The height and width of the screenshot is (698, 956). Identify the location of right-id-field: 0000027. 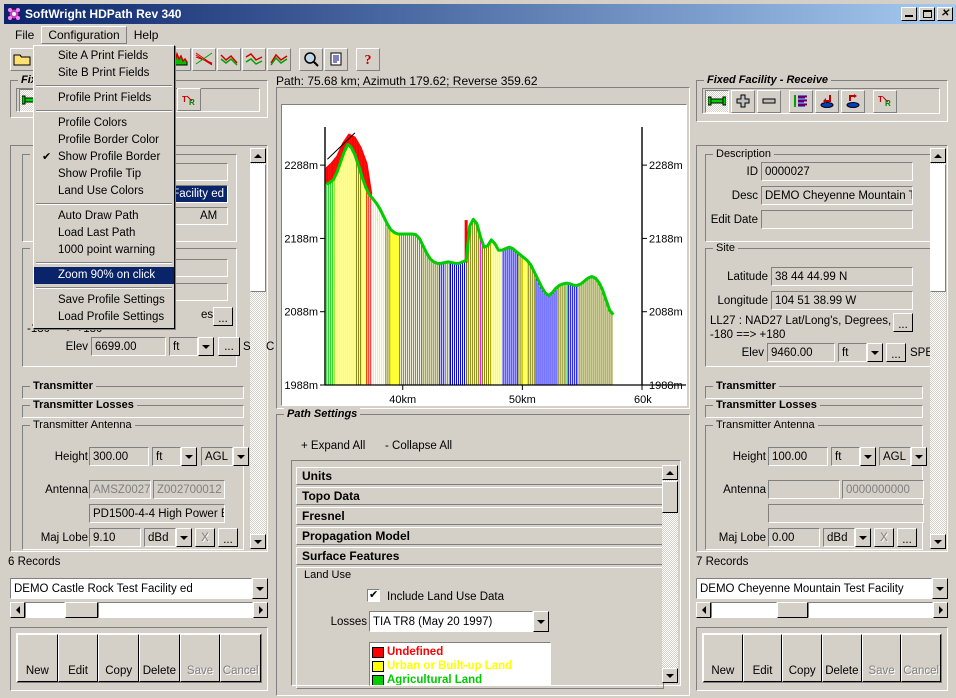
(837, 171).